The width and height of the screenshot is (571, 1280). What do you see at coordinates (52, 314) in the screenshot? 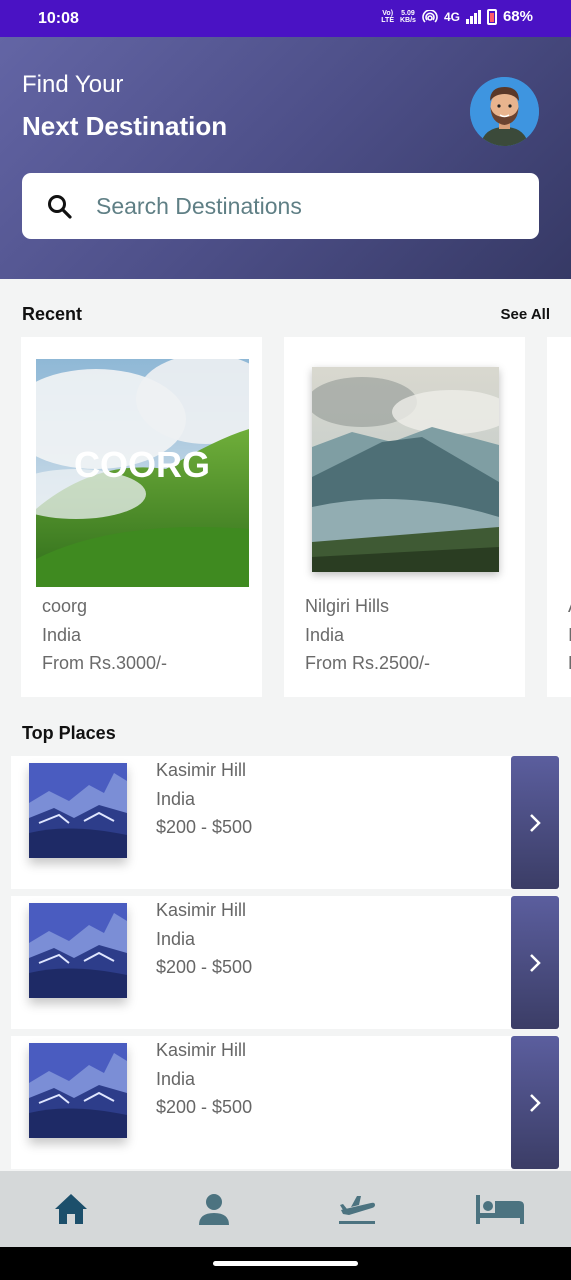
I see `recent-section-title: Recent` at bounding box center [52, 314].